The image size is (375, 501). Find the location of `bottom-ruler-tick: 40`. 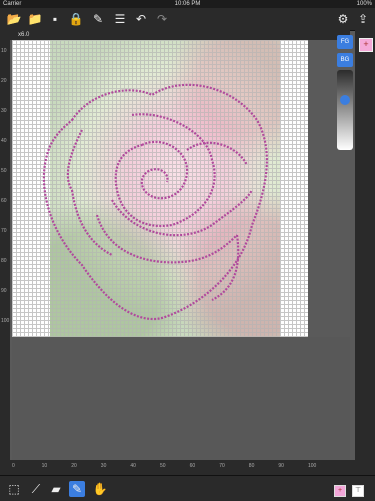

bottom-ruler-tick: 40 is located at coordinates (133, 466).